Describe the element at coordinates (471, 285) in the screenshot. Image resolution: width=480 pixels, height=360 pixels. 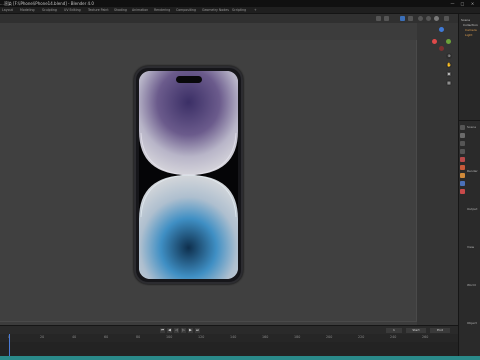
I see `props-label: World` at that location.